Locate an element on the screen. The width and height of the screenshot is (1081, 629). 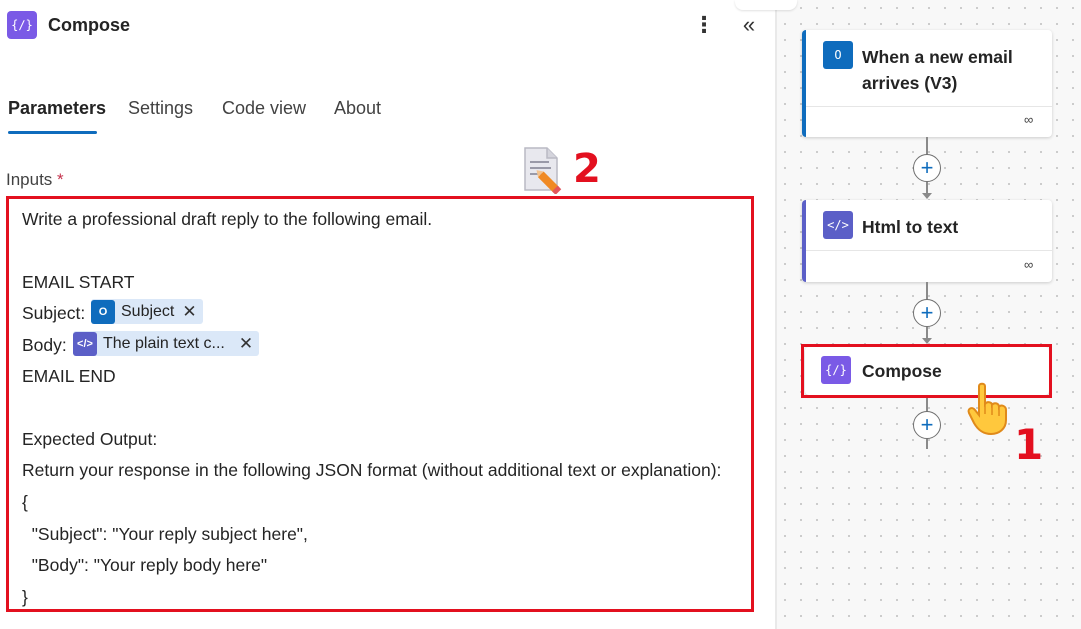
editor-line: Subject: is located at coordinates (54, 313).